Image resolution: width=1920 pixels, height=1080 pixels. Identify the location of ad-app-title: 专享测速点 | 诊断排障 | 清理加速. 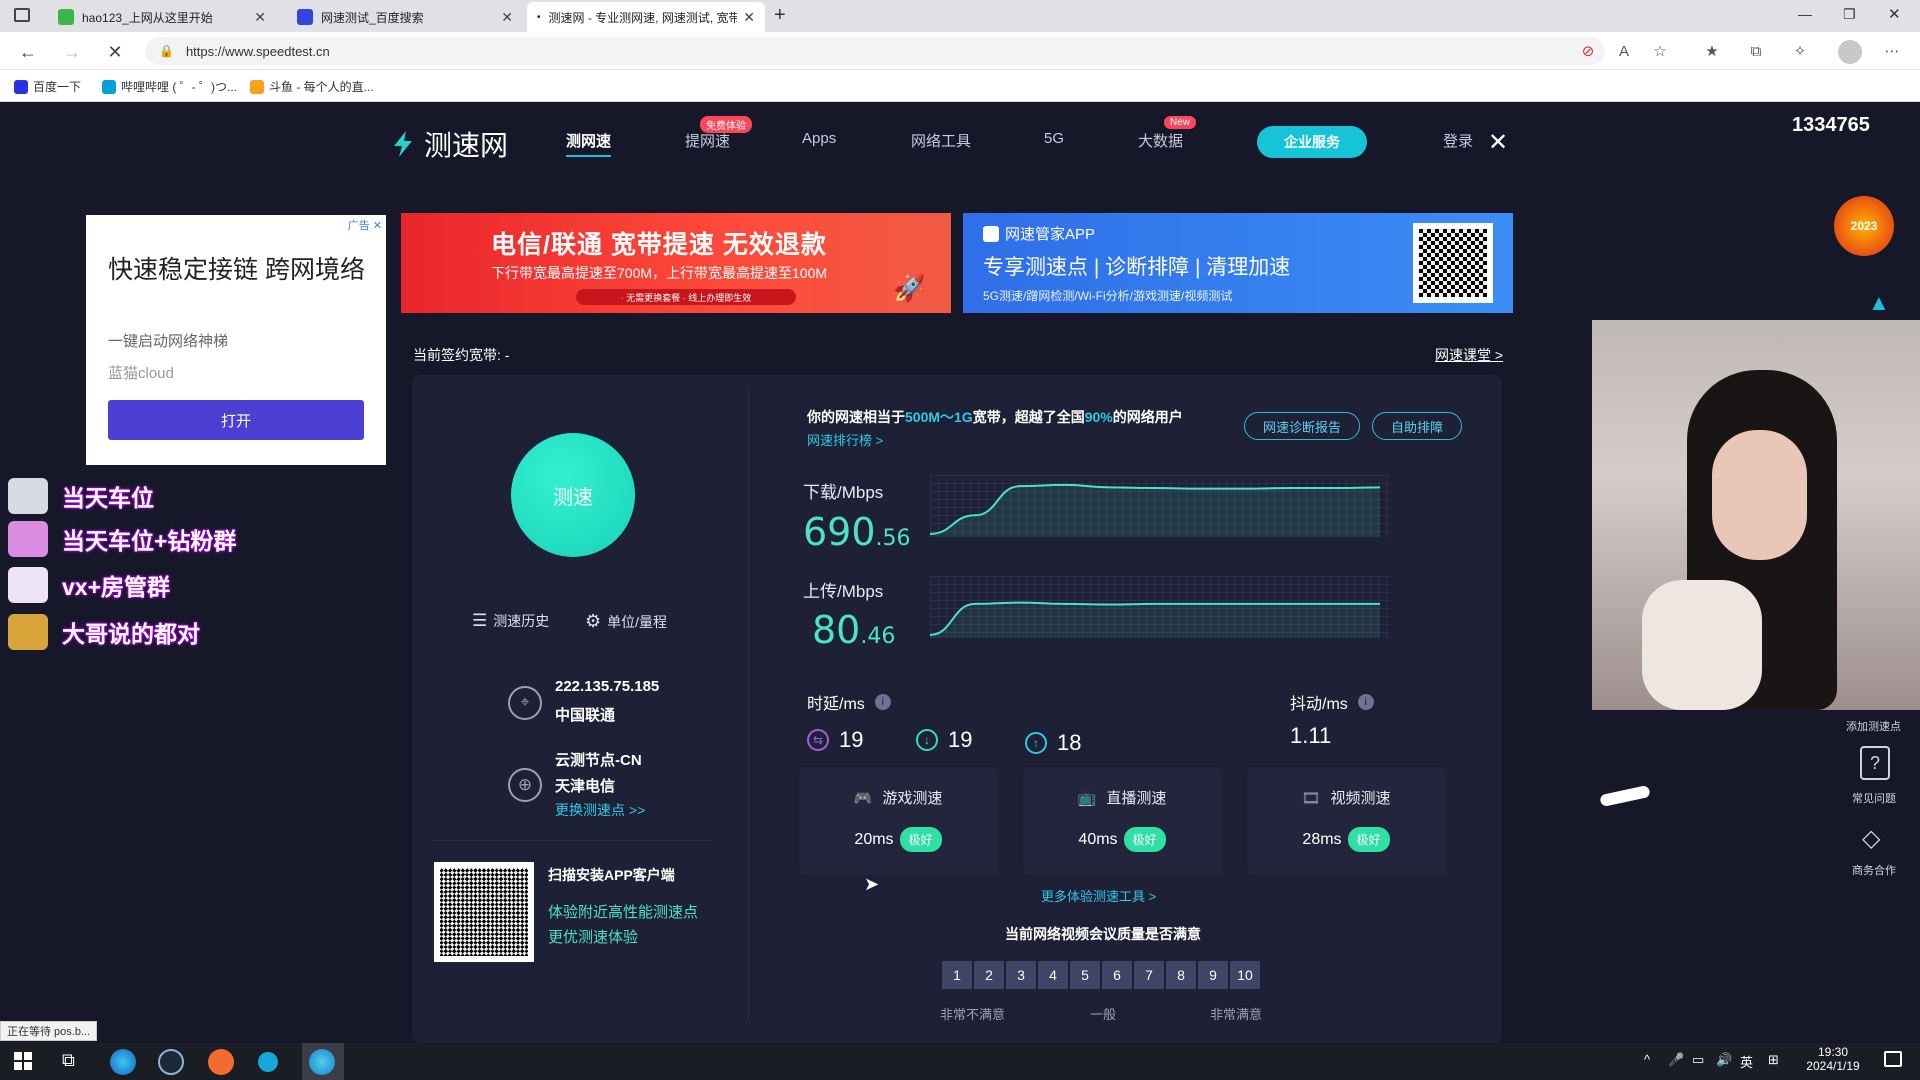
(1137, 267).